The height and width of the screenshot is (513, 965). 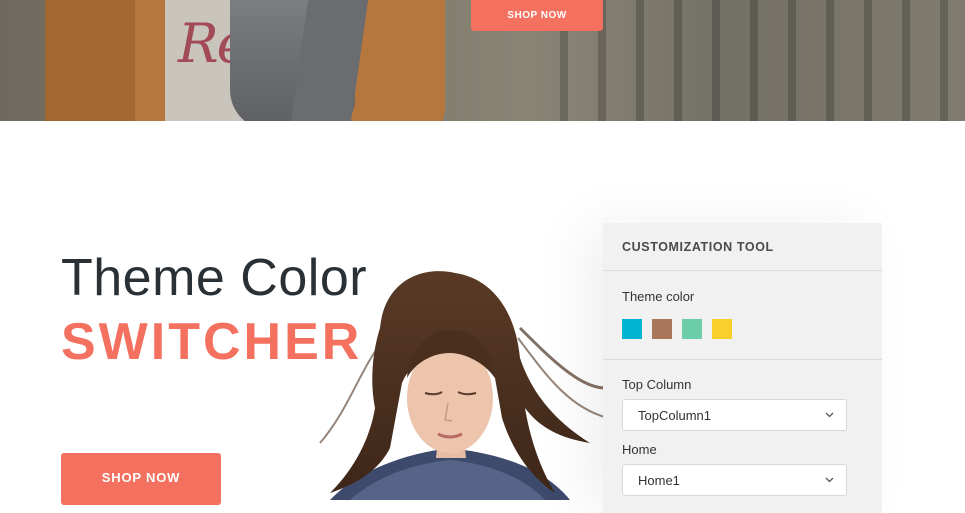 What do you see at coordinates (742, 315) in the screenshot?
I see `theme-color-section: Theme color` at bounding box center [742, 315].